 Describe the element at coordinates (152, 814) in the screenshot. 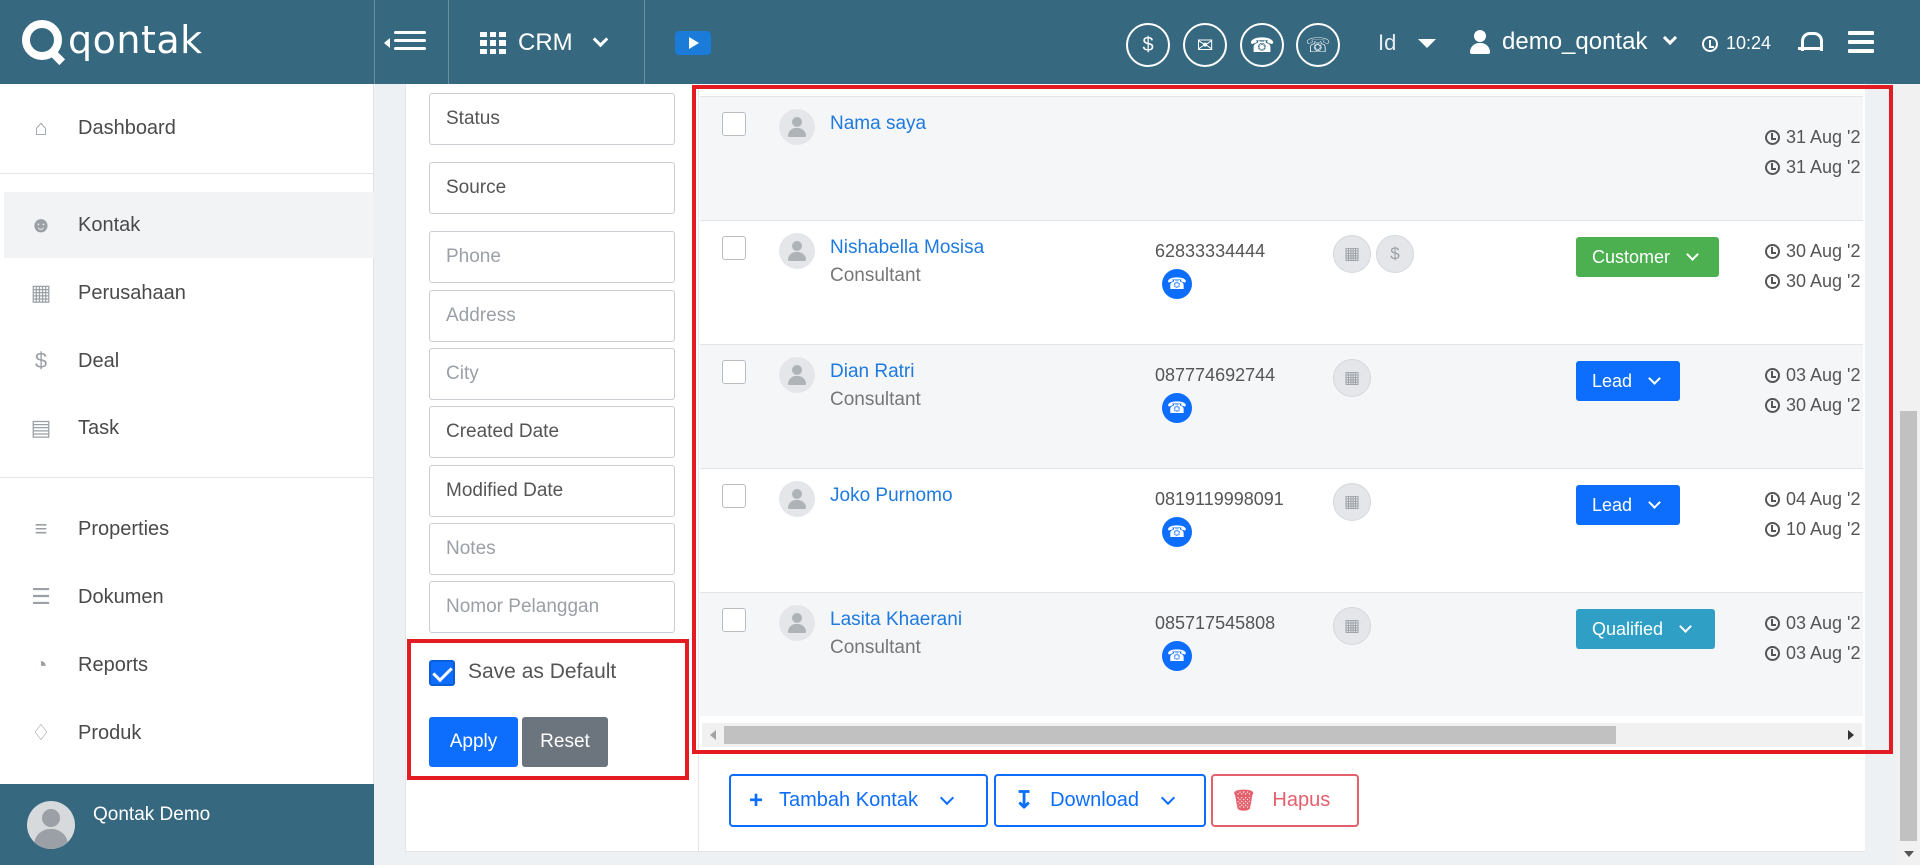

I see `sidebar-user-name: Qontak Demo` at that location.